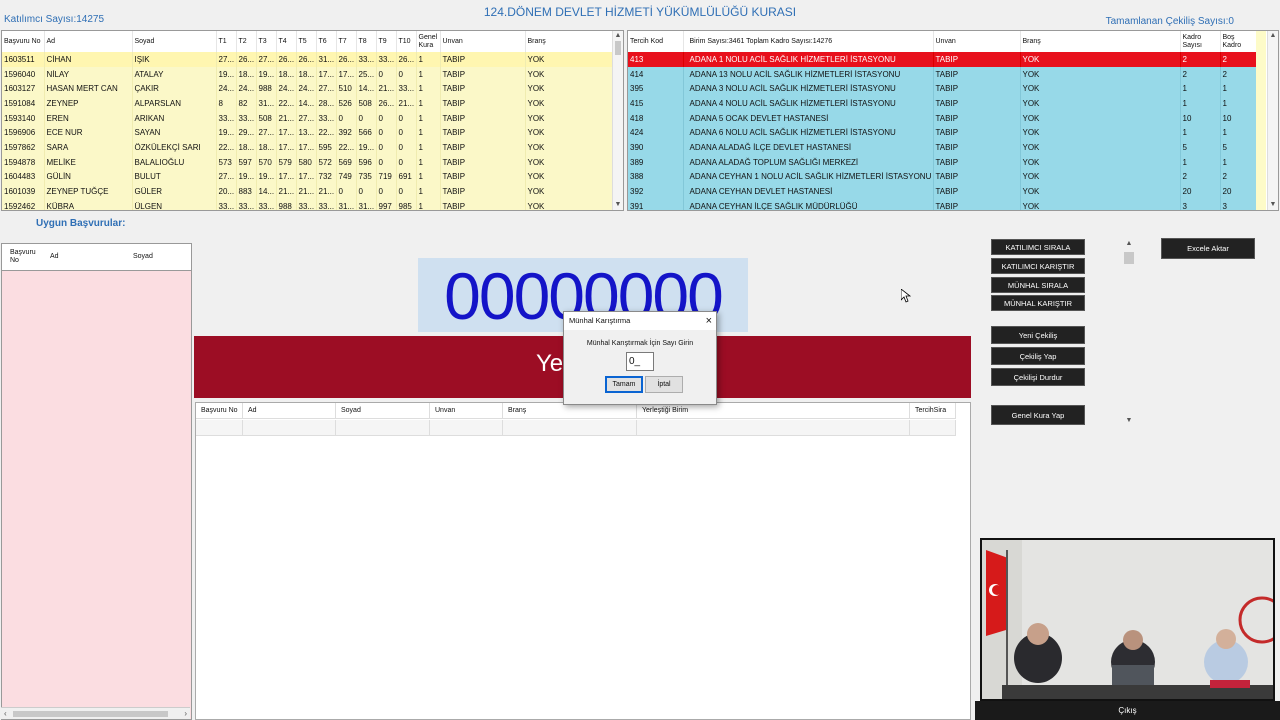  Describe the element at coordinates (1272, 120) in the screenshot. I see `units-scrollbar: ▲ ▼` at that location.